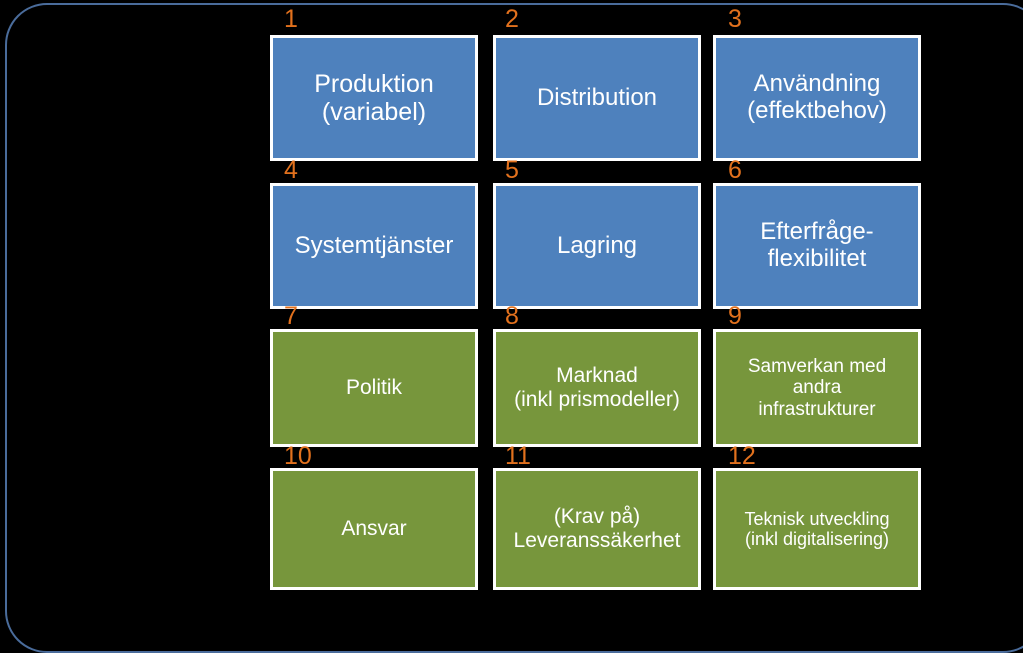  What do you see at coordinates (374, 529) in the screenshot?
I see `concept-box-10: Ansvar` at bounding box center [374, 529].